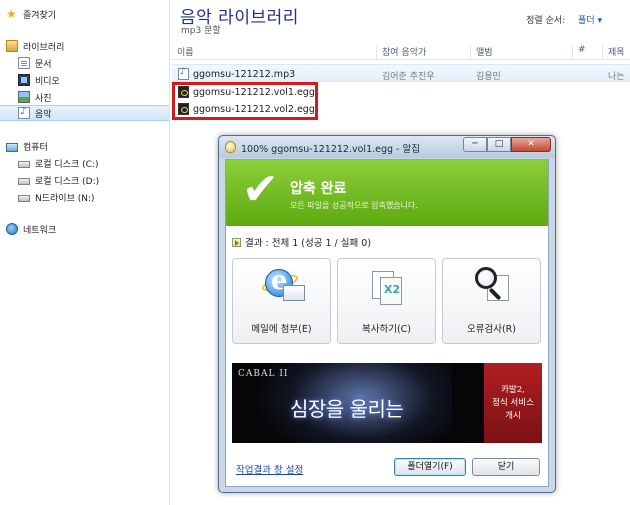 This screenshot has height=505, width=630. Describe the element at coordinates (65, 198) in the screenshot. I see `nav-drive-n-label: N드라이브 (N:)` at that location.